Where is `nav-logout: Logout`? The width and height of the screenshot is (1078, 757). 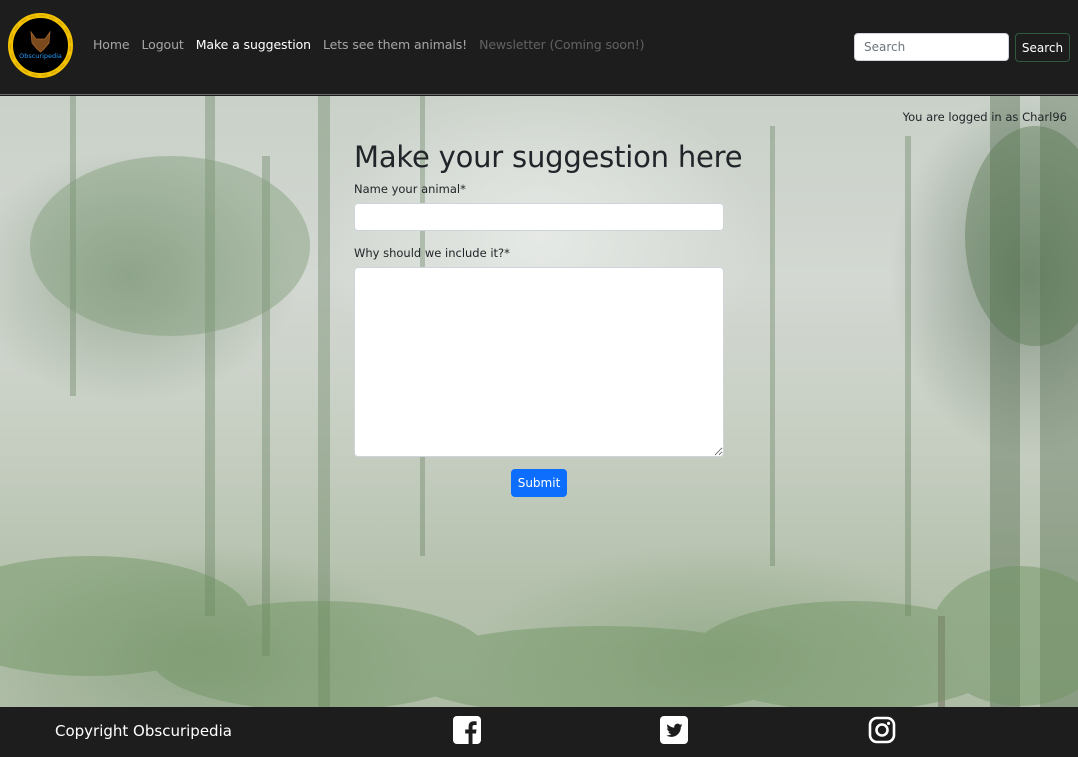 nav-logout: Logout is located at coordinates (163, 44).